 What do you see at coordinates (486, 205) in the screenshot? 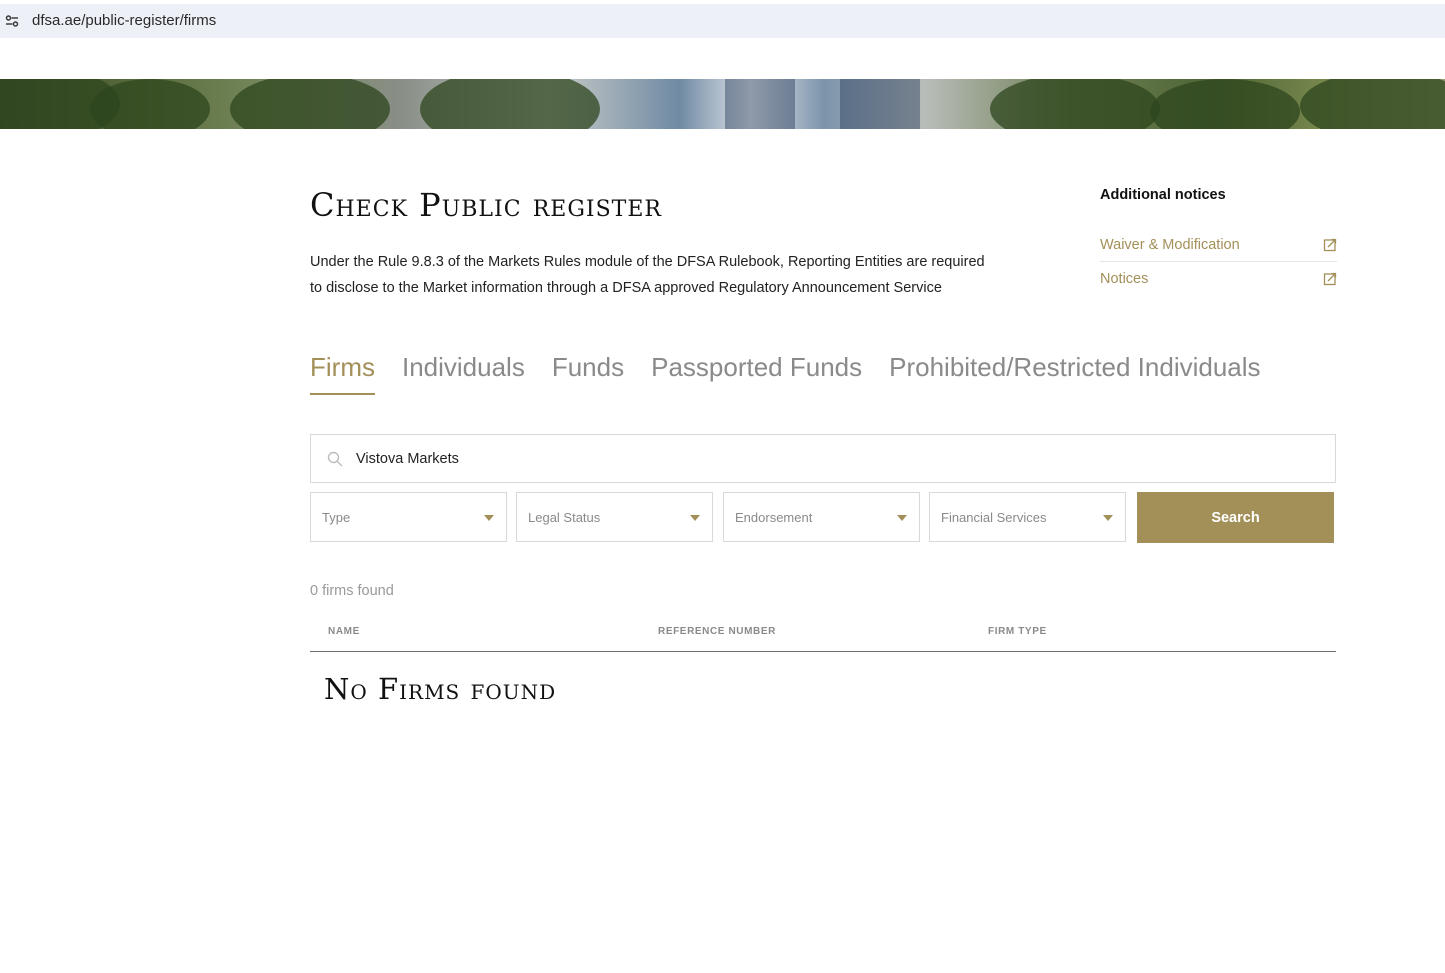
I see `page-title: Check Public register` at bounding box center [486, 205].